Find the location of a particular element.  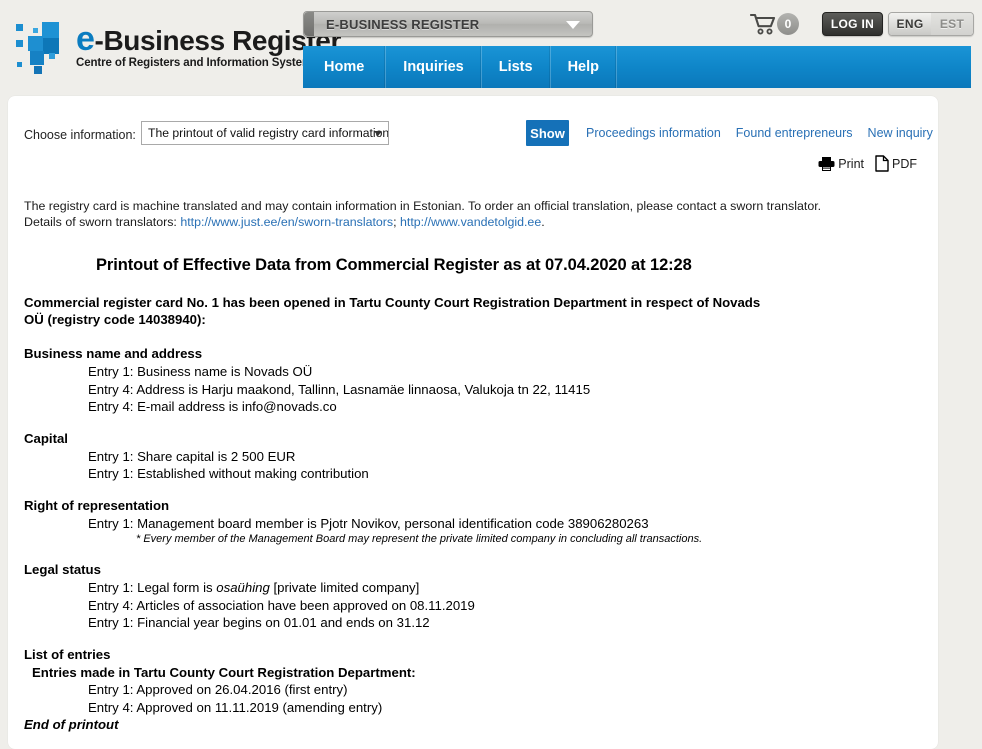

main-navigation: Home Inquiries Lists Help is located at coordinates (637, 67).